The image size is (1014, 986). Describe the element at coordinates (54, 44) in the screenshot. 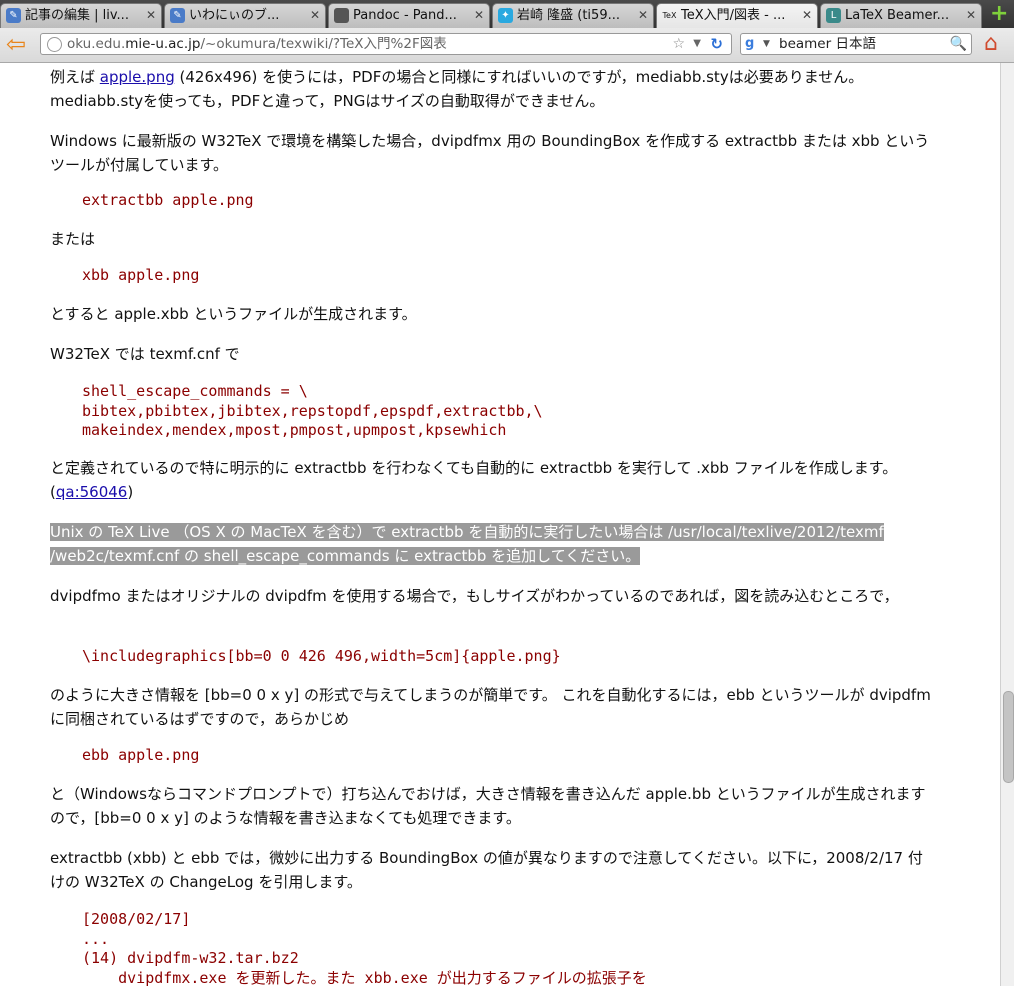

I see `globe-icon` at that location.